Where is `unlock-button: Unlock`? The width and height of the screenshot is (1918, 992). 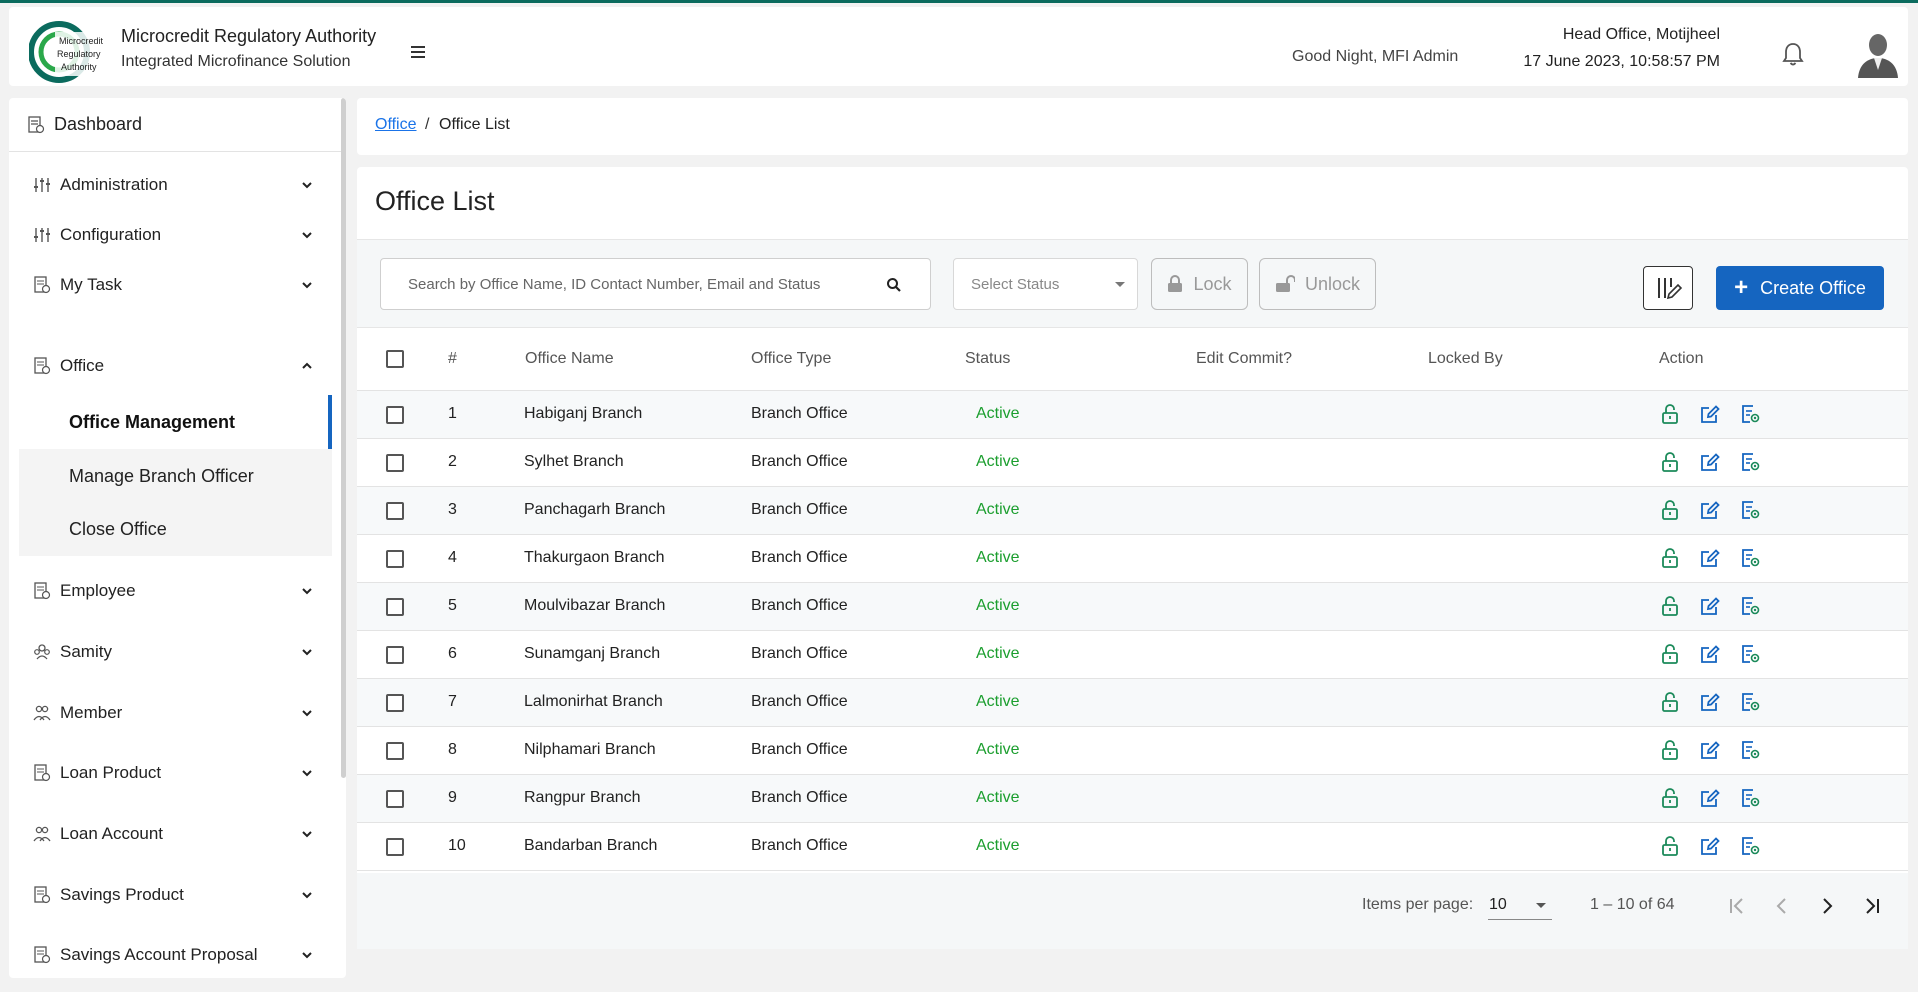
unlock-button: Unlock is located at coordinates (1317, 284).